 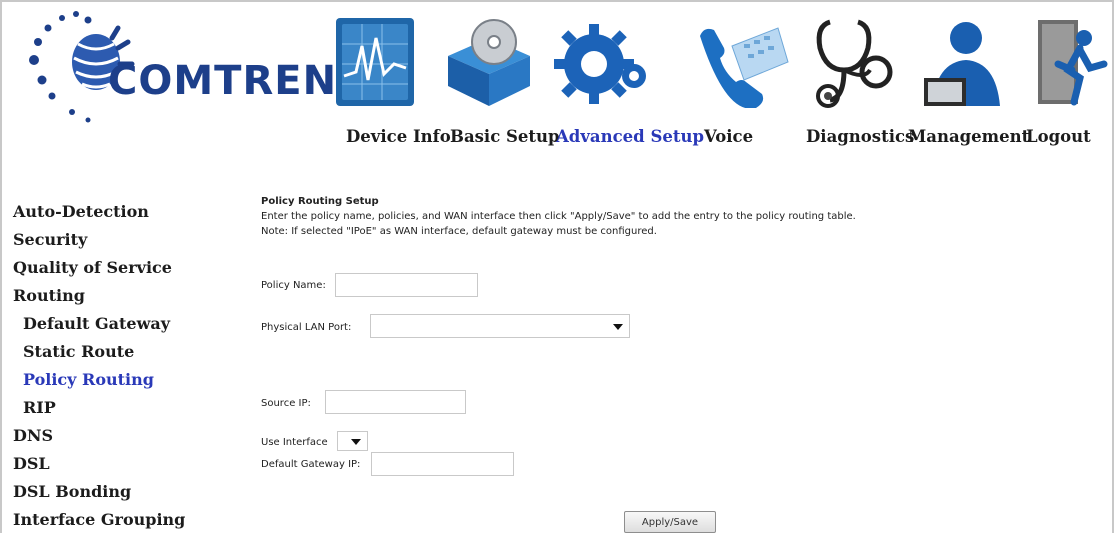 I want to click on sidebar-item-routing: Routing, so click(x=49, y=295).